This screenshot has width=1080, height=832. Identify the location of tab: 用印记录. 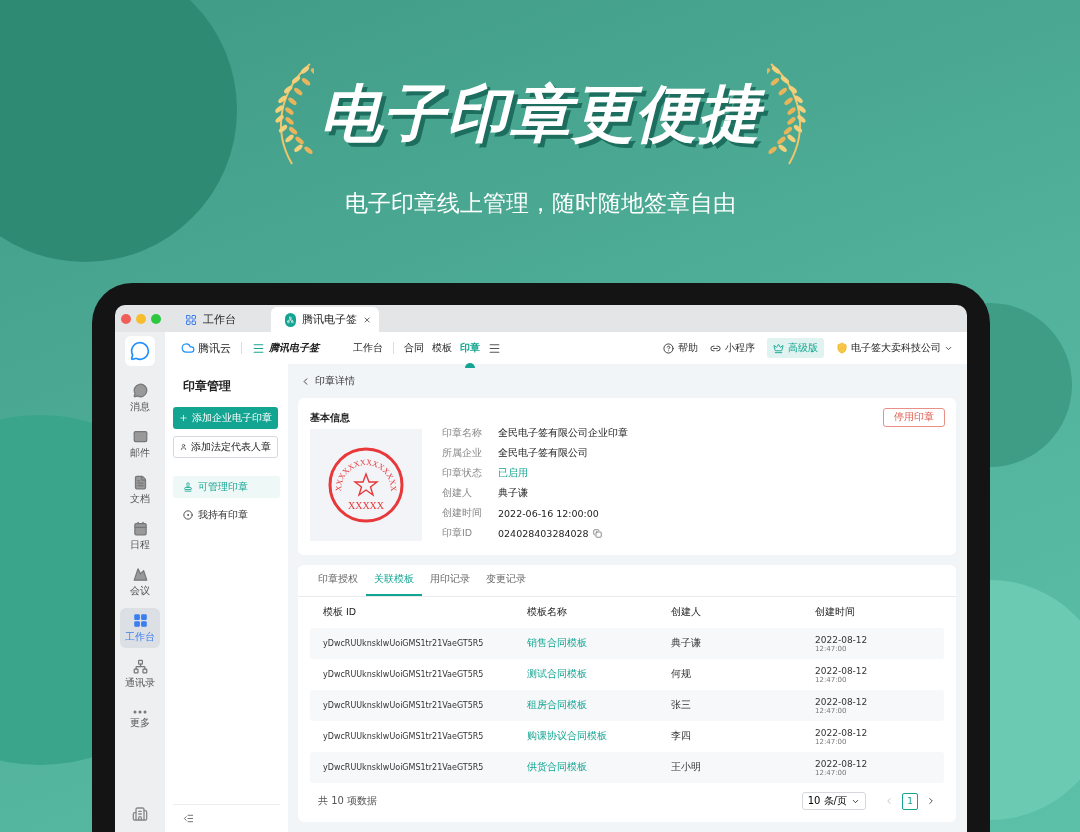
(450, 580).